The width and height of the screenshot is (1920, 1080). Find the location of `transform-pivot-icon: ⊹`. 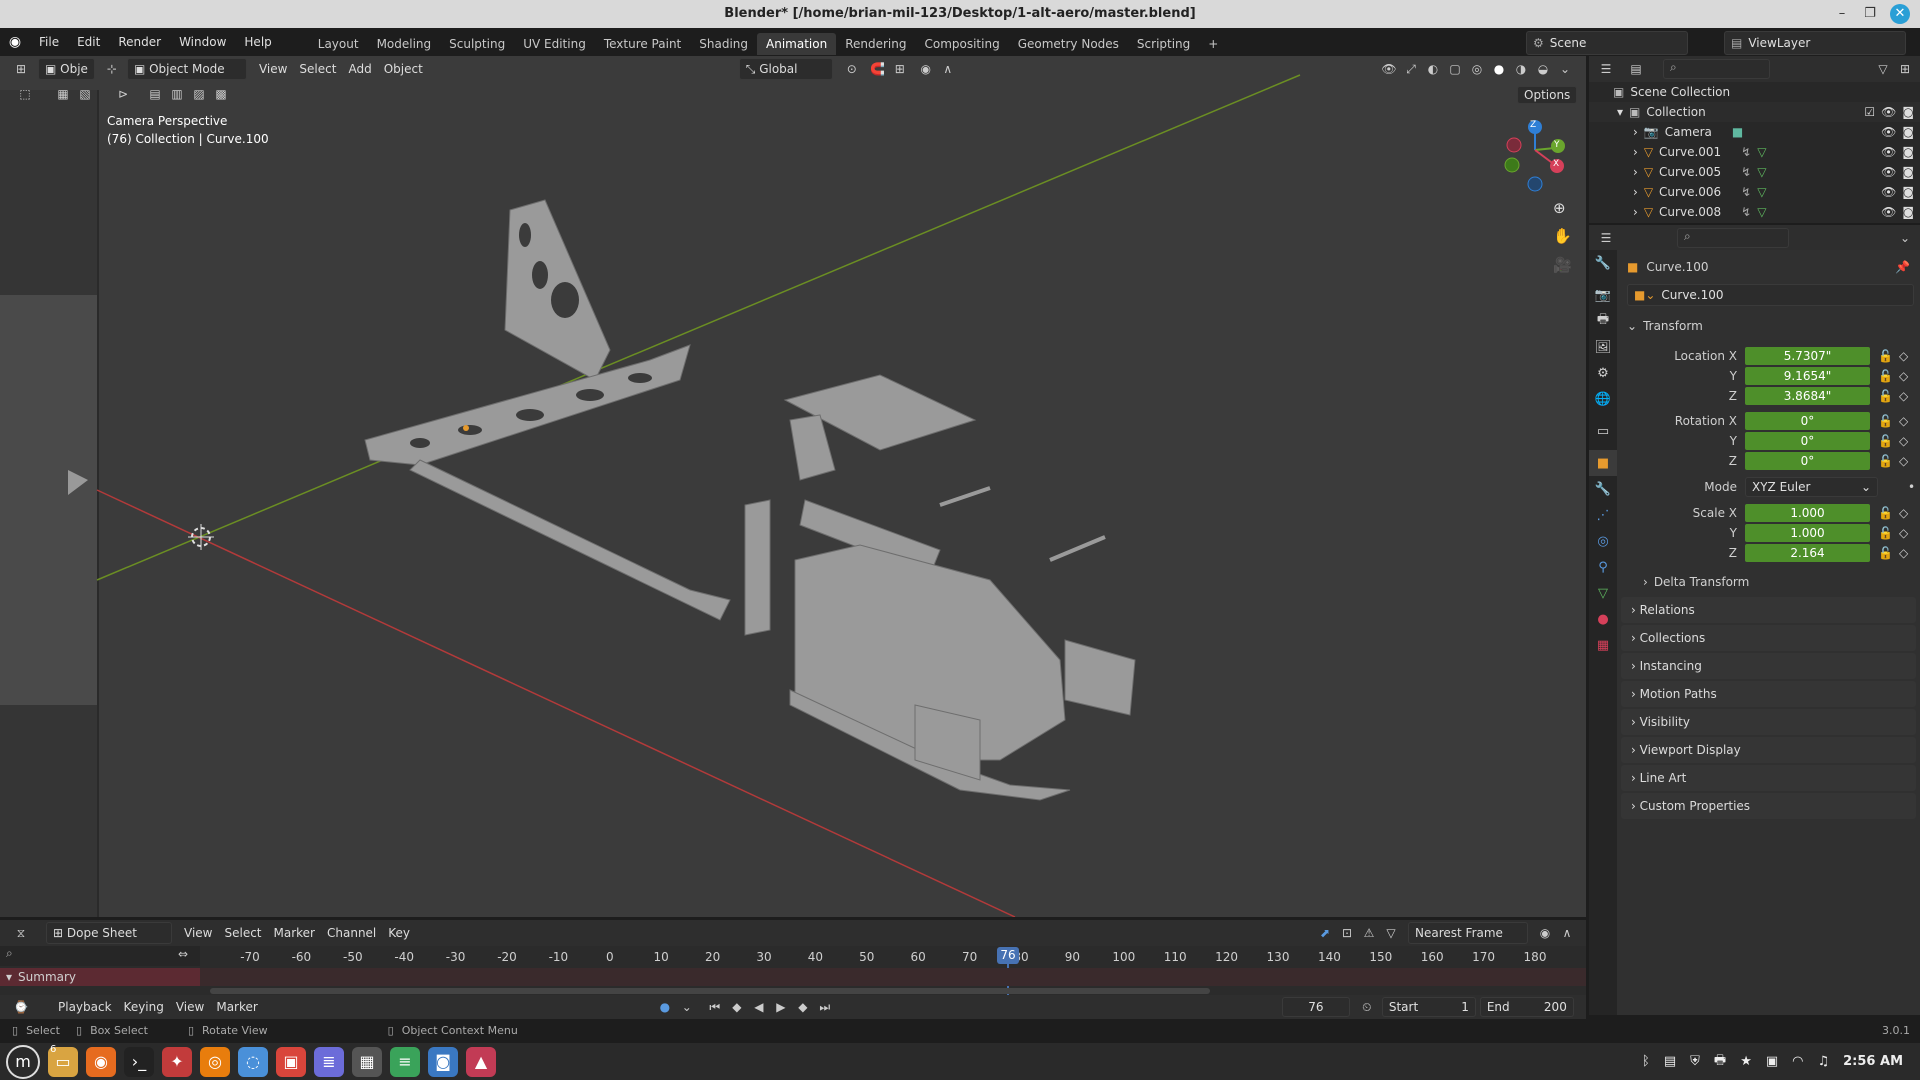

transform-pivot-icon: ⊹ is located at coordinates (112, 69).